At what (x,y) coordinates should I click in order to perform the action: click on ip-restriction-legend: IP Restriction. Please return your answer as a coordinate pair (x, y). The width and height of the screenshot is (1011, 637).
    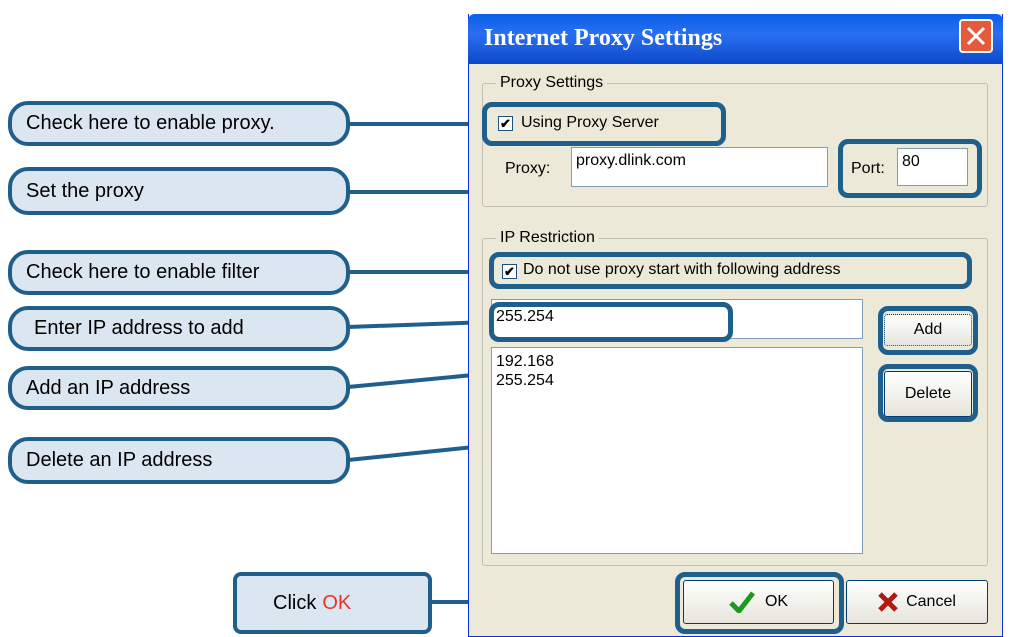
    Looking at the image, I should click on (547, 238).